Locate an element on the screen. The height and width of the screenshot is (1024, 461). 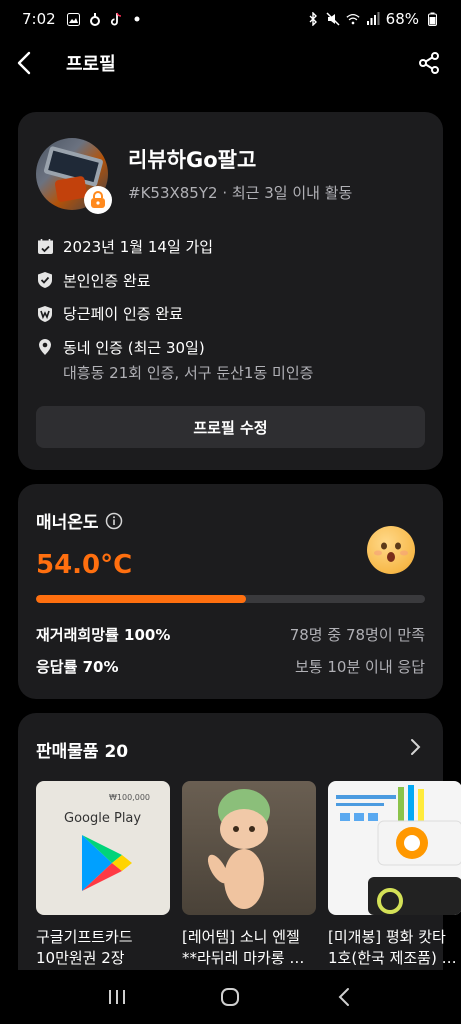
info-icon is located at coordinates (114, 521).